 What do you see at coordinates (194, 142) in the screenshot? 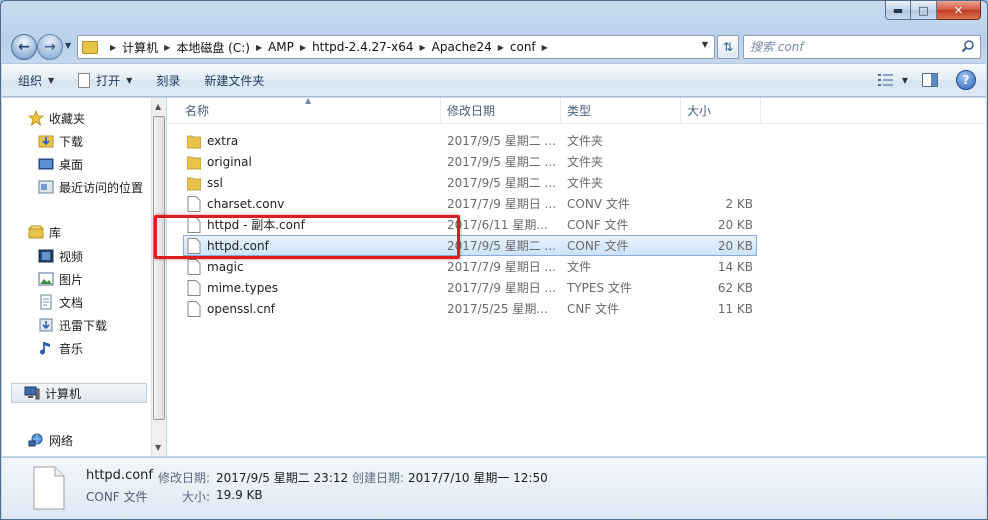
I see `folder-icon` at bounding box center [194, 142].